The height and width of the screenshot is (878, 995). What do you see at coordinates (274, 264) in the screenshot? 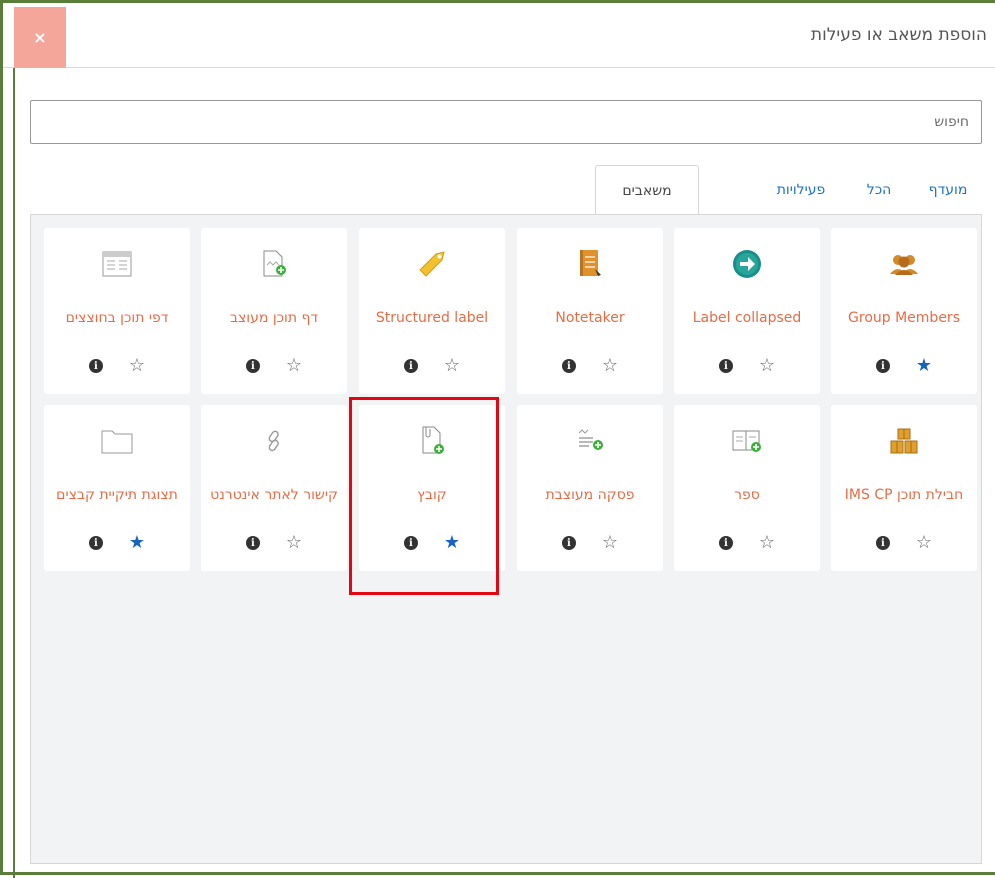
I see `page-add-icon` at bounding box center [274, 264].